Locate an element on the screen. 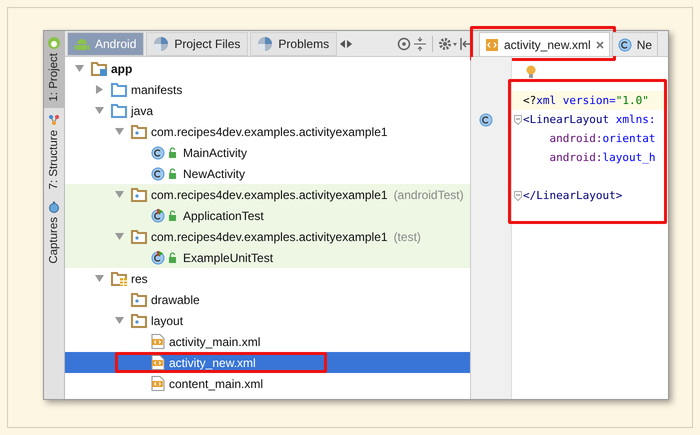  tree-row: layout is located at coordinates (267, 320).